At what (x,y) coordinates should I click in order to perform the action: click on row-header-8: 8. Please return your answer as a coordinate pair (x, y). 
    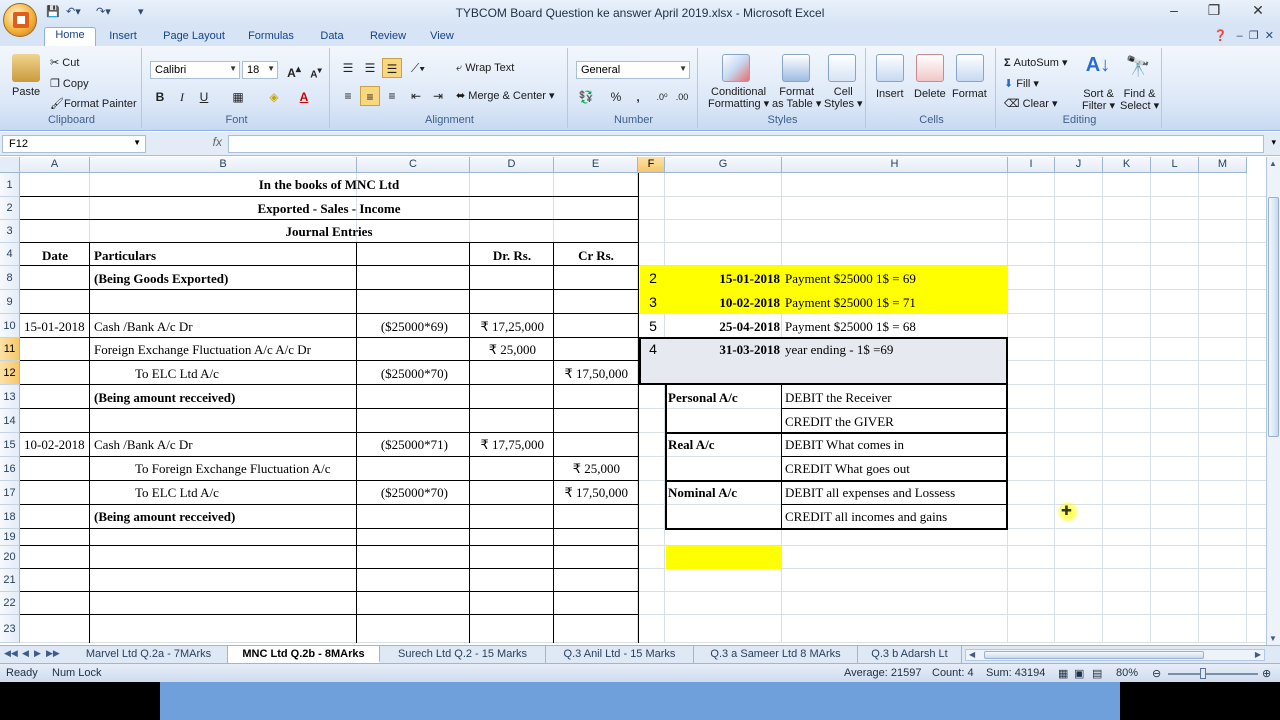
    Looking at the image, I should click on (10, 278).